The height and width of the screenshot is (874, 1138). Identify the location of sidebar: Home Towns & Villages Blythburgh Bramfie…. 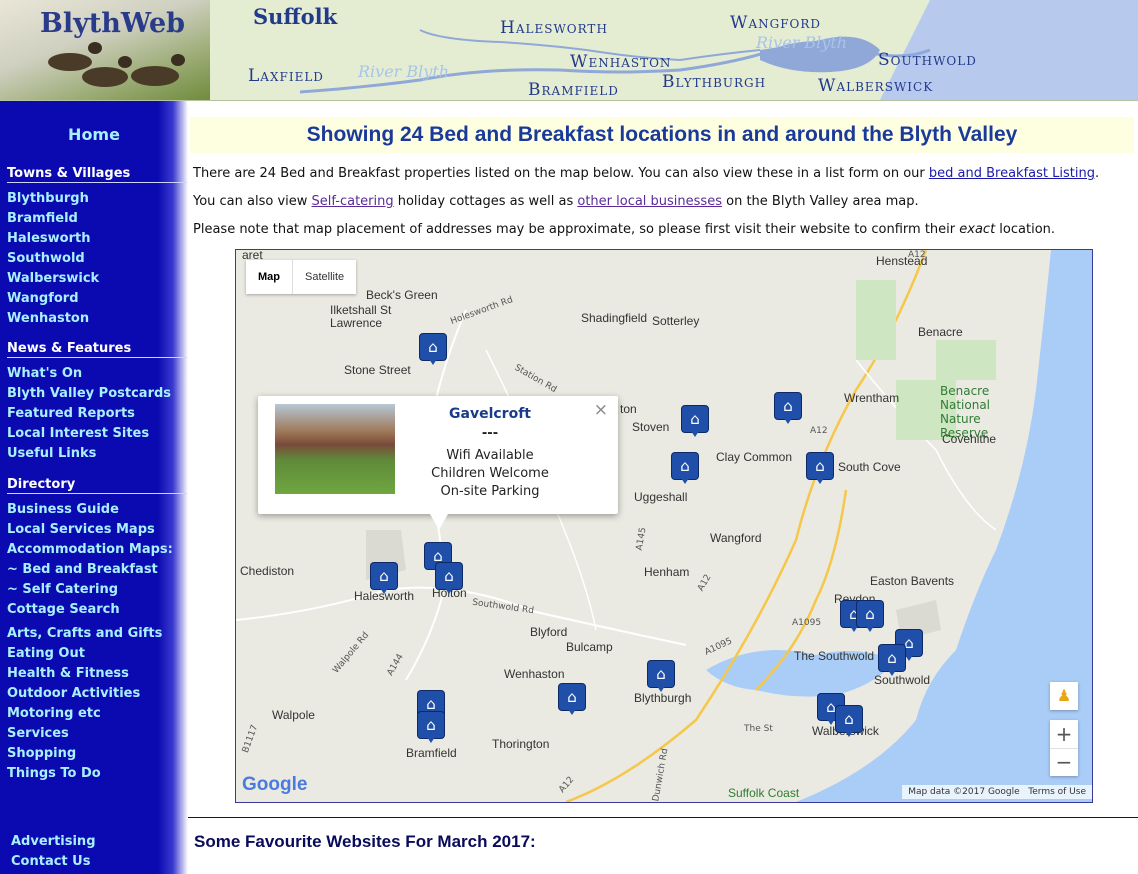
(94, 487).